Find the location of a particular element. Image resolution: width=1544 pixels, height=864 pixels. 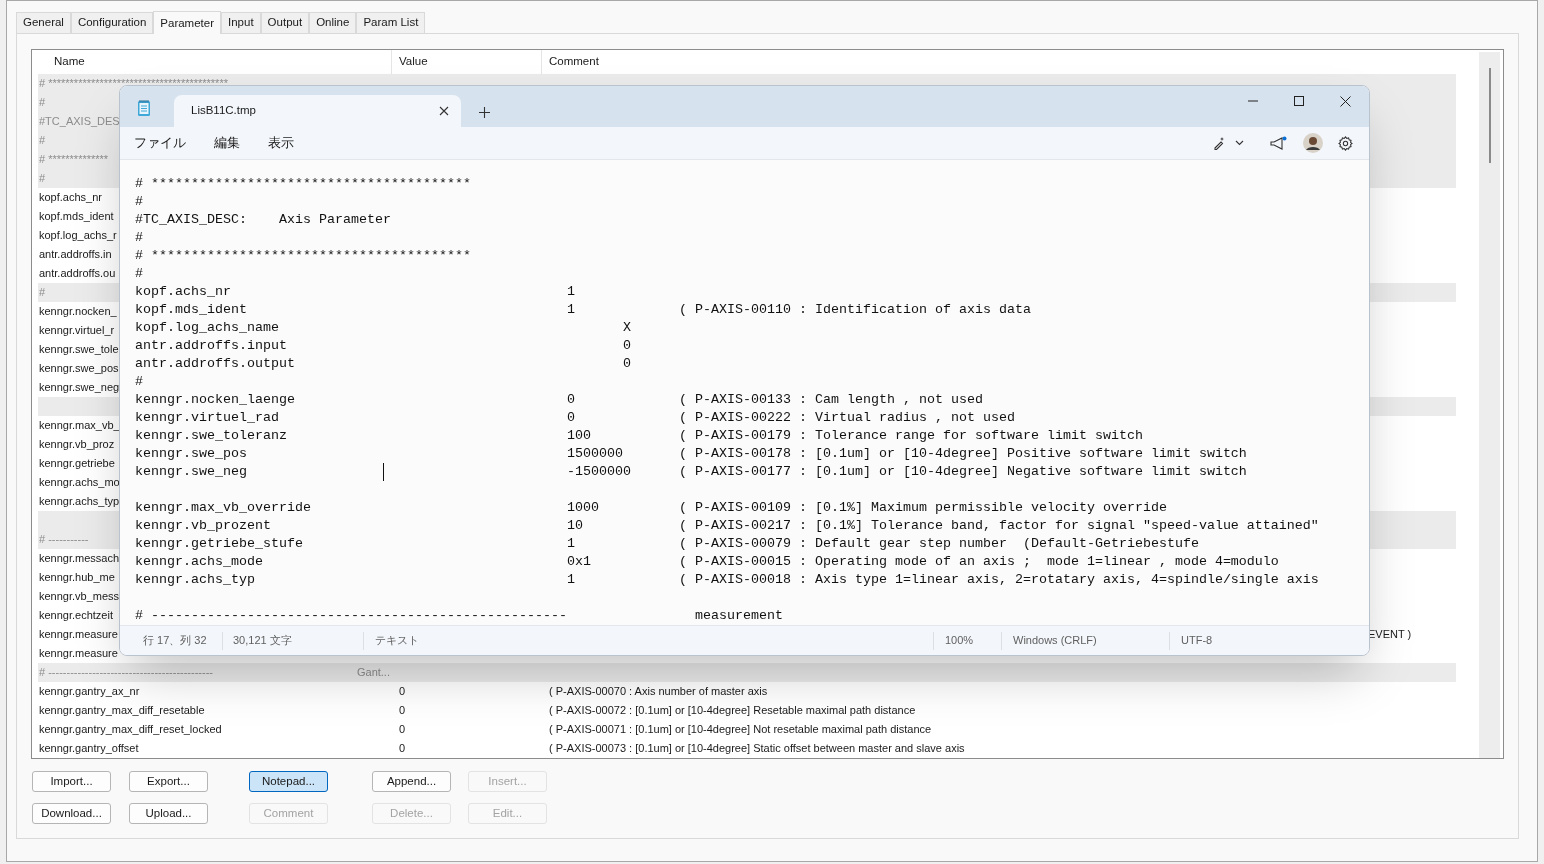

tab: General is located at coordinates (43, 22).